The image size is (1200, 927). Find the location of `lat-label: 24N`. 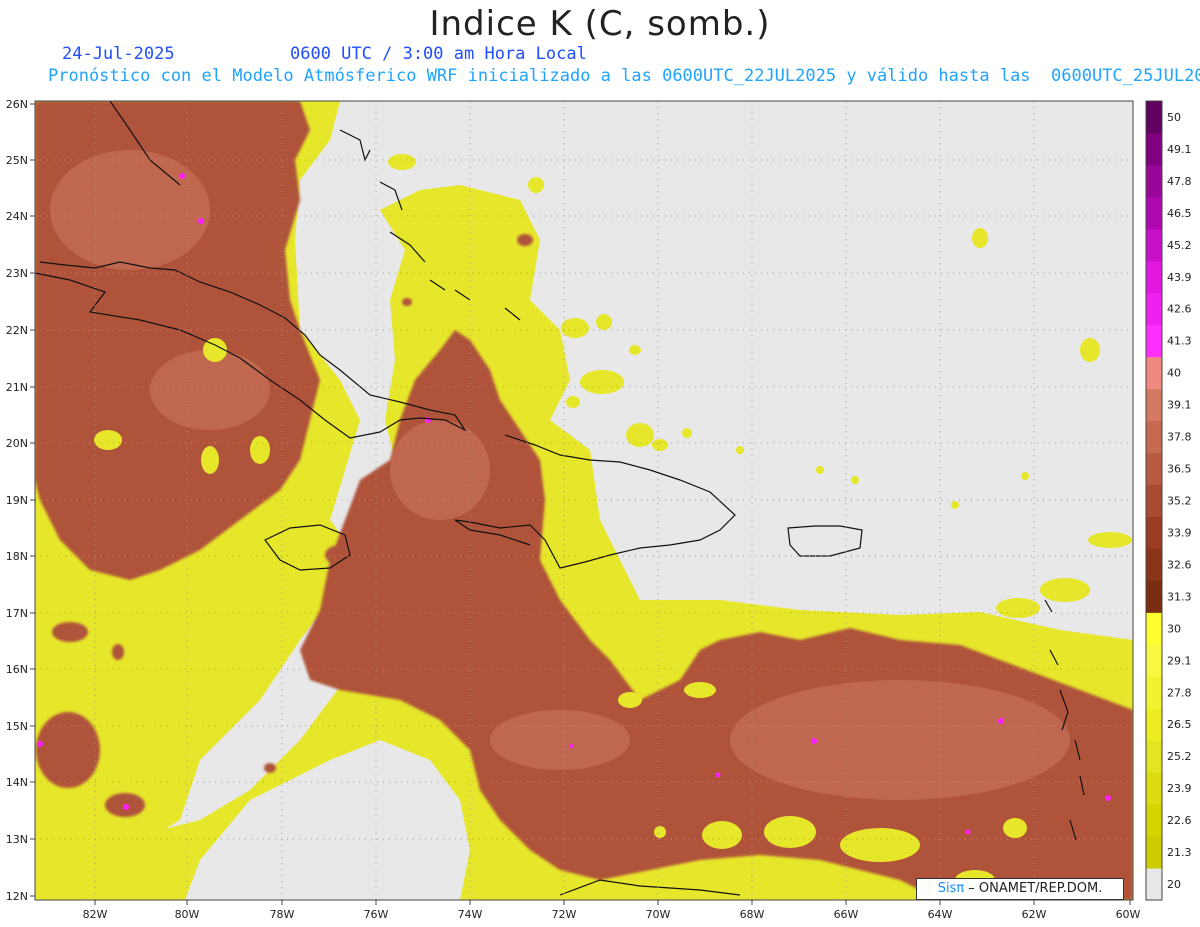

lat-label: 24N is located at coordinates (17, 216).